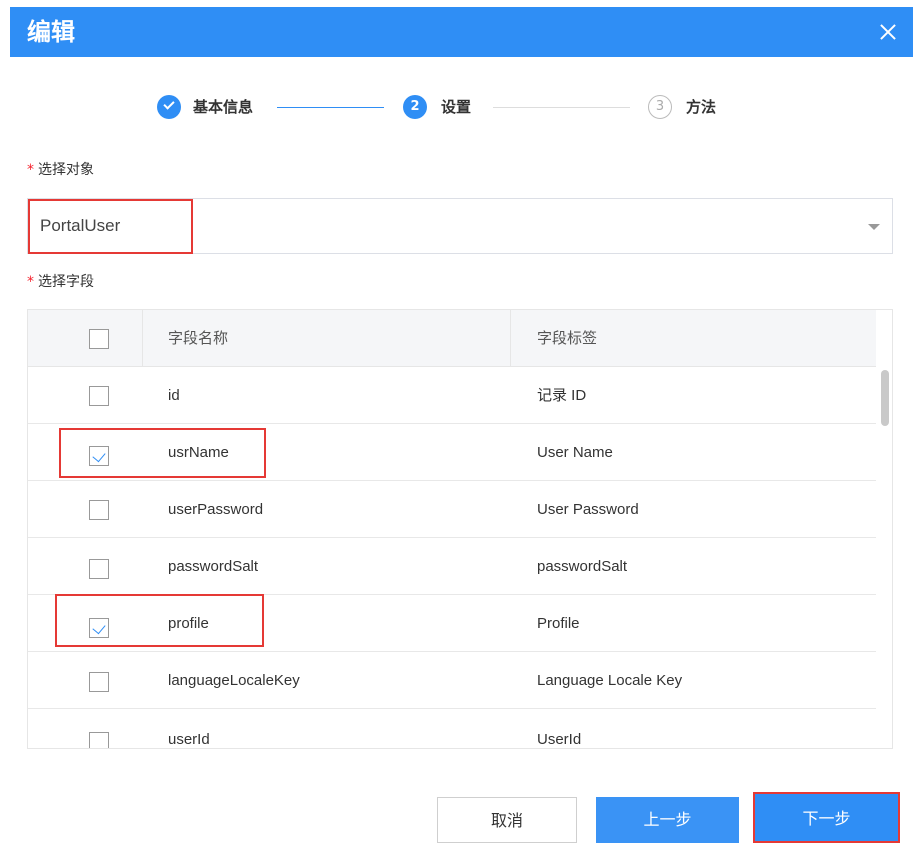 This screenshot has height=843, width=913. What do you see at coordinates (575, 452) in the screenshot?
I see `field-label-cell: User Name` at bounding box center [575, 452].